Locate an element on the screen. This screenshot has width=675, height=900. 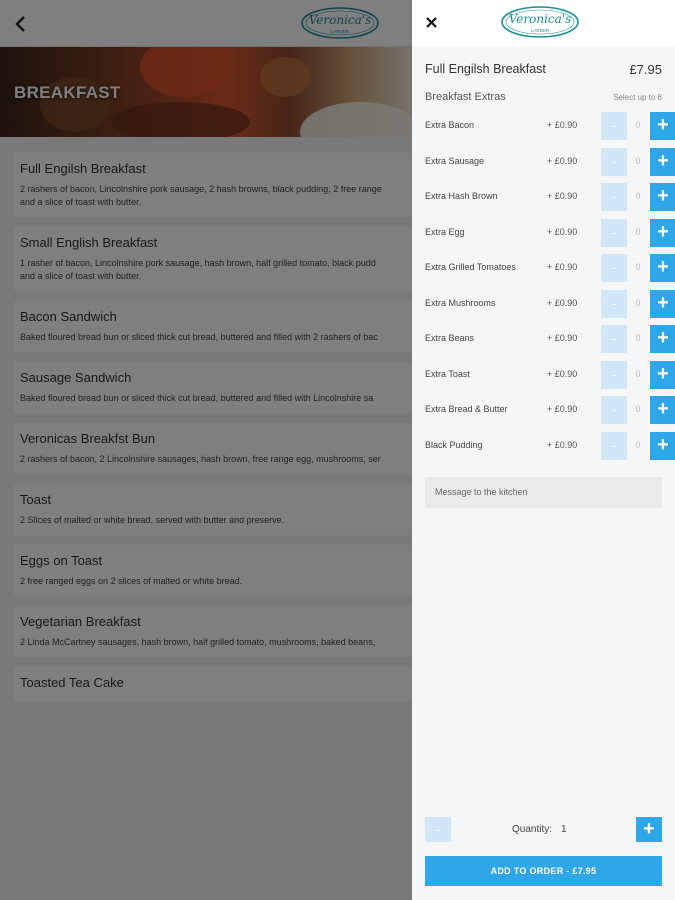
extra-option-row: Extra Bacon + £0.90 -0 + is located at coordinates (550, 126).